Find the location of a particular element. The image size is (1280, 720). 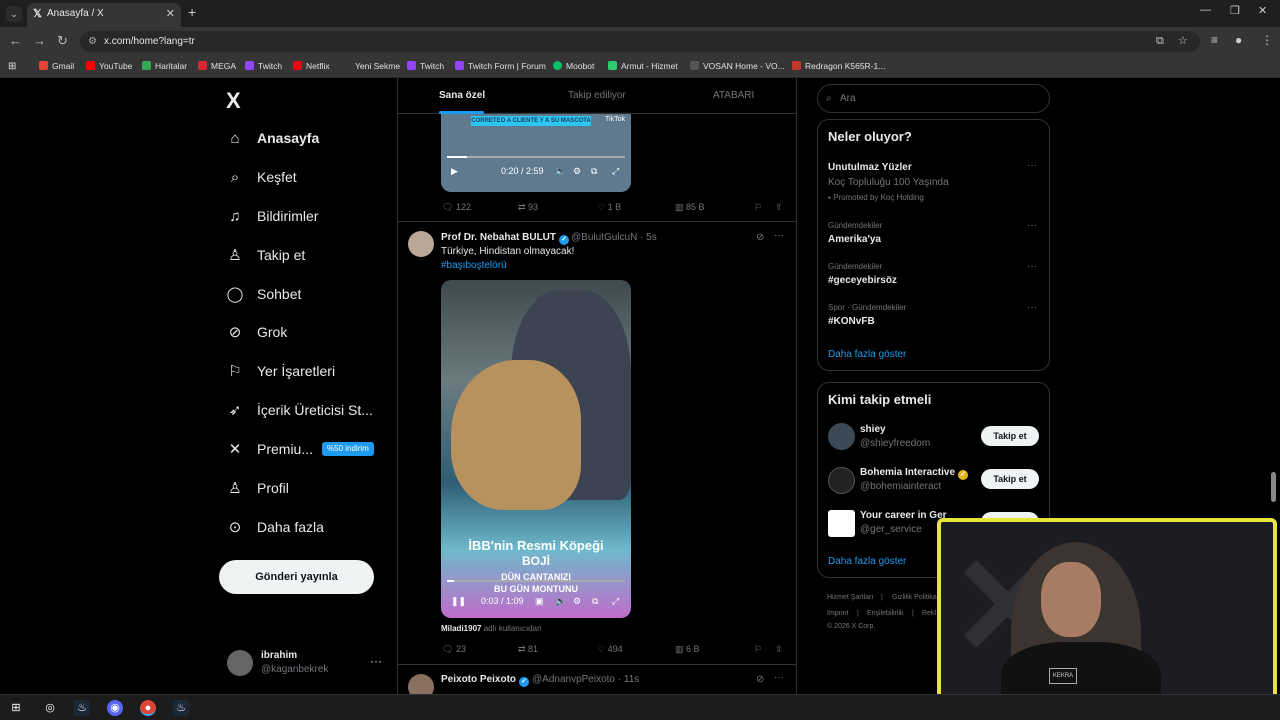

browser-tab-active: 𝕏 Anasayfa / X ✕ is located at coordinates (104, 15).